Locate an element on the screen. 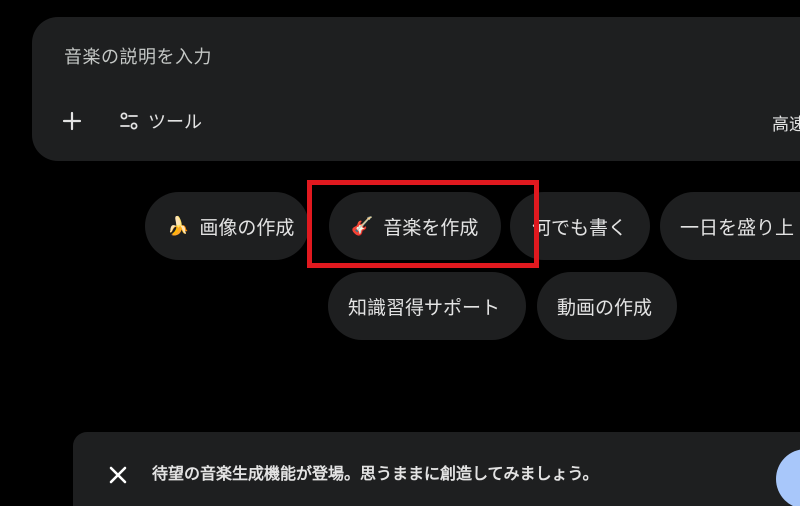 Image resolution: width=800 pixels, height=506 pixels. tune-icon is located at coordinates (129, 121).